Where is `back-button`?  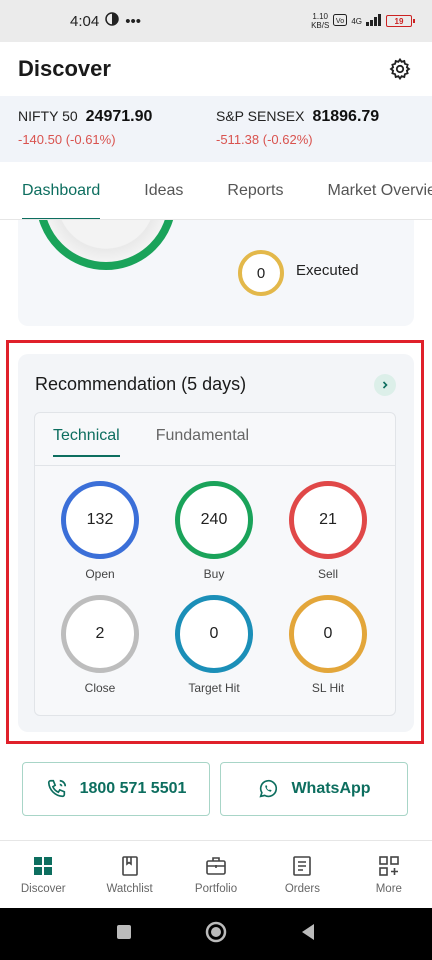 back-button is located at coordinates (308, 934).